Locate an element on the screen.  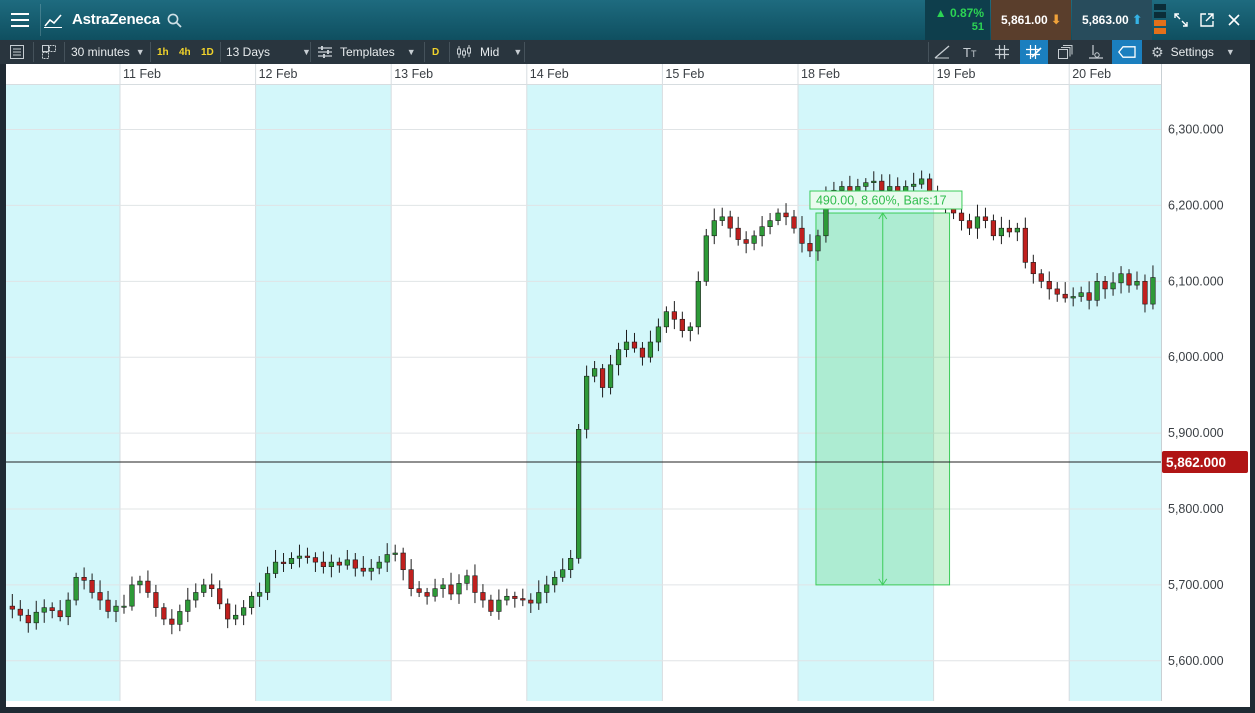
date-axis is located at coordinates (583, 74).